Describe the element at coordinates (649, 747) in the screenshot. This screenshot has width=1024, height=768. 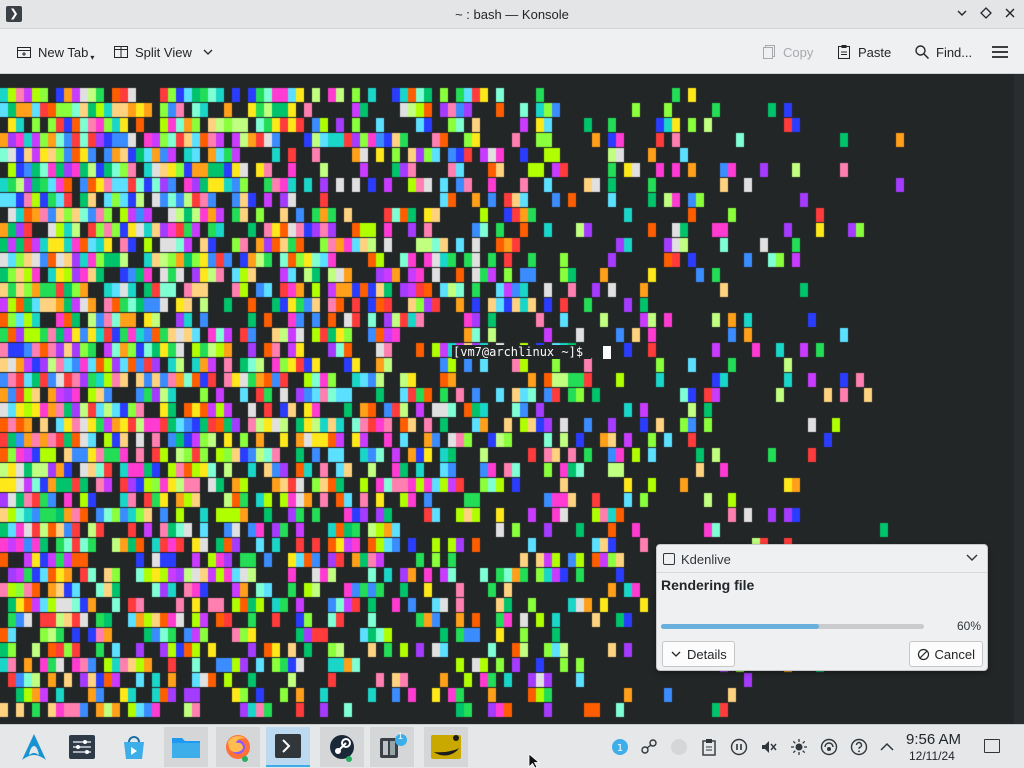
I see `kde-connect-icon` at that location.